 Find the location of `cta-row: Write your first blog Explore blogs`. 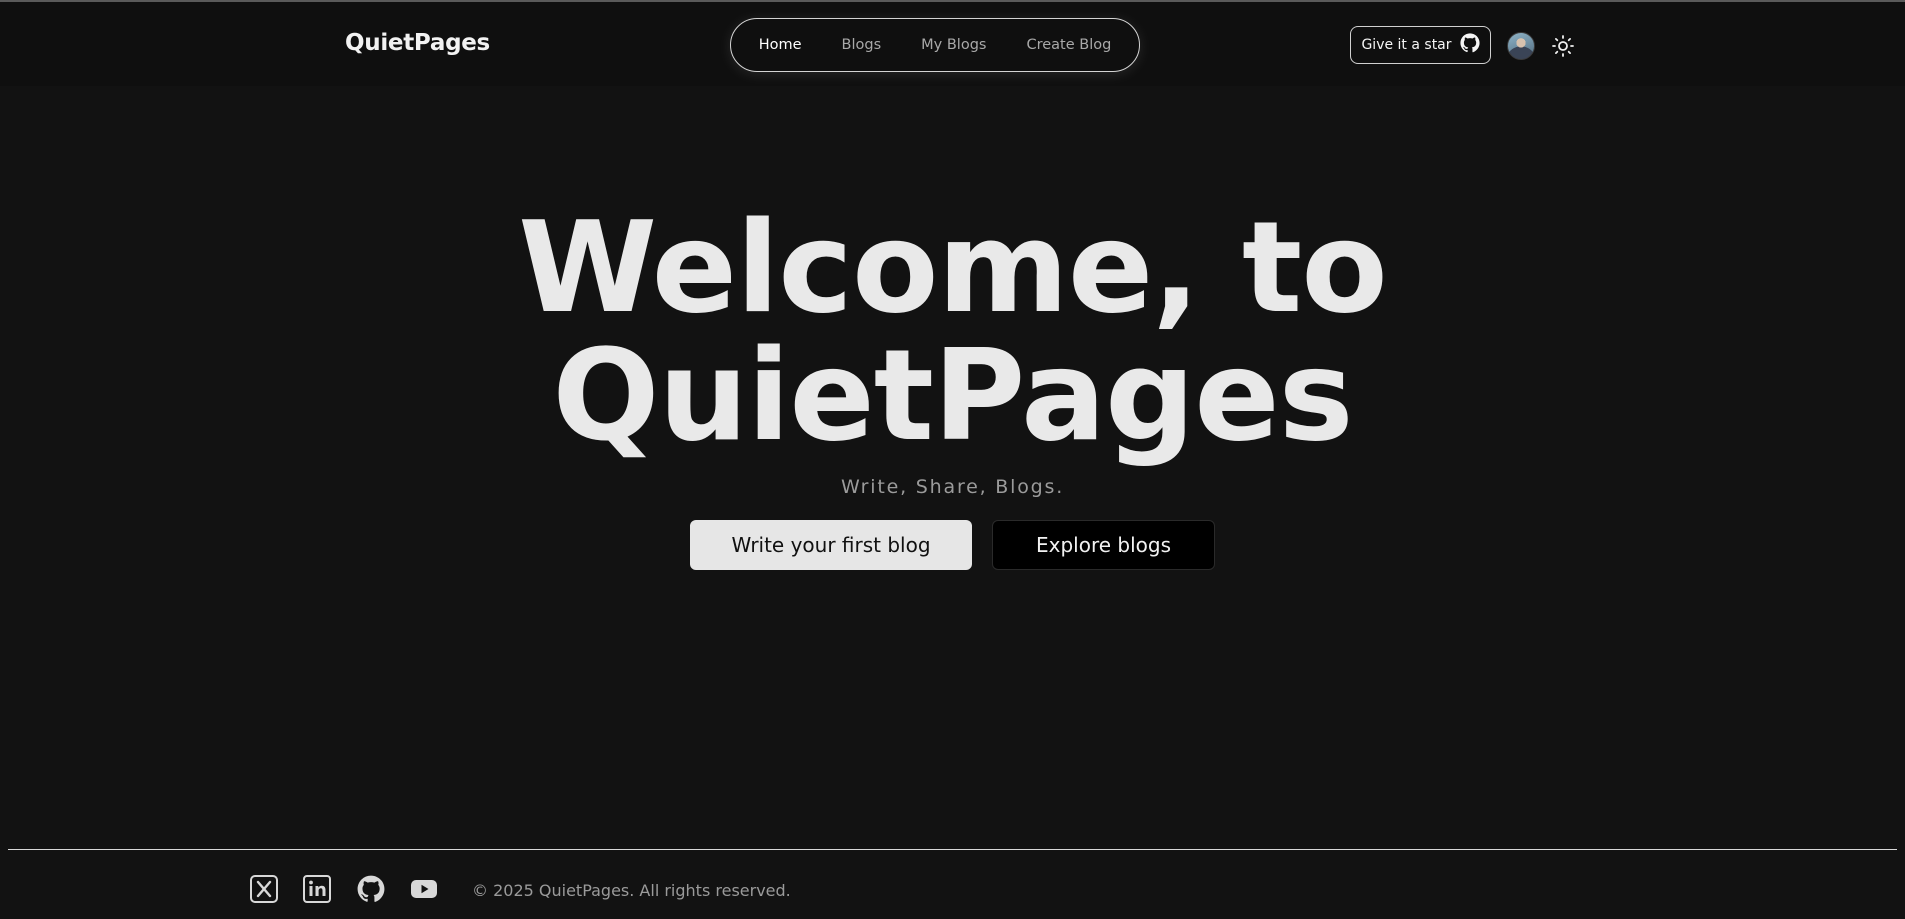

cta-row: Write your first blog Explore blogs is located at coordinates (952, 545).